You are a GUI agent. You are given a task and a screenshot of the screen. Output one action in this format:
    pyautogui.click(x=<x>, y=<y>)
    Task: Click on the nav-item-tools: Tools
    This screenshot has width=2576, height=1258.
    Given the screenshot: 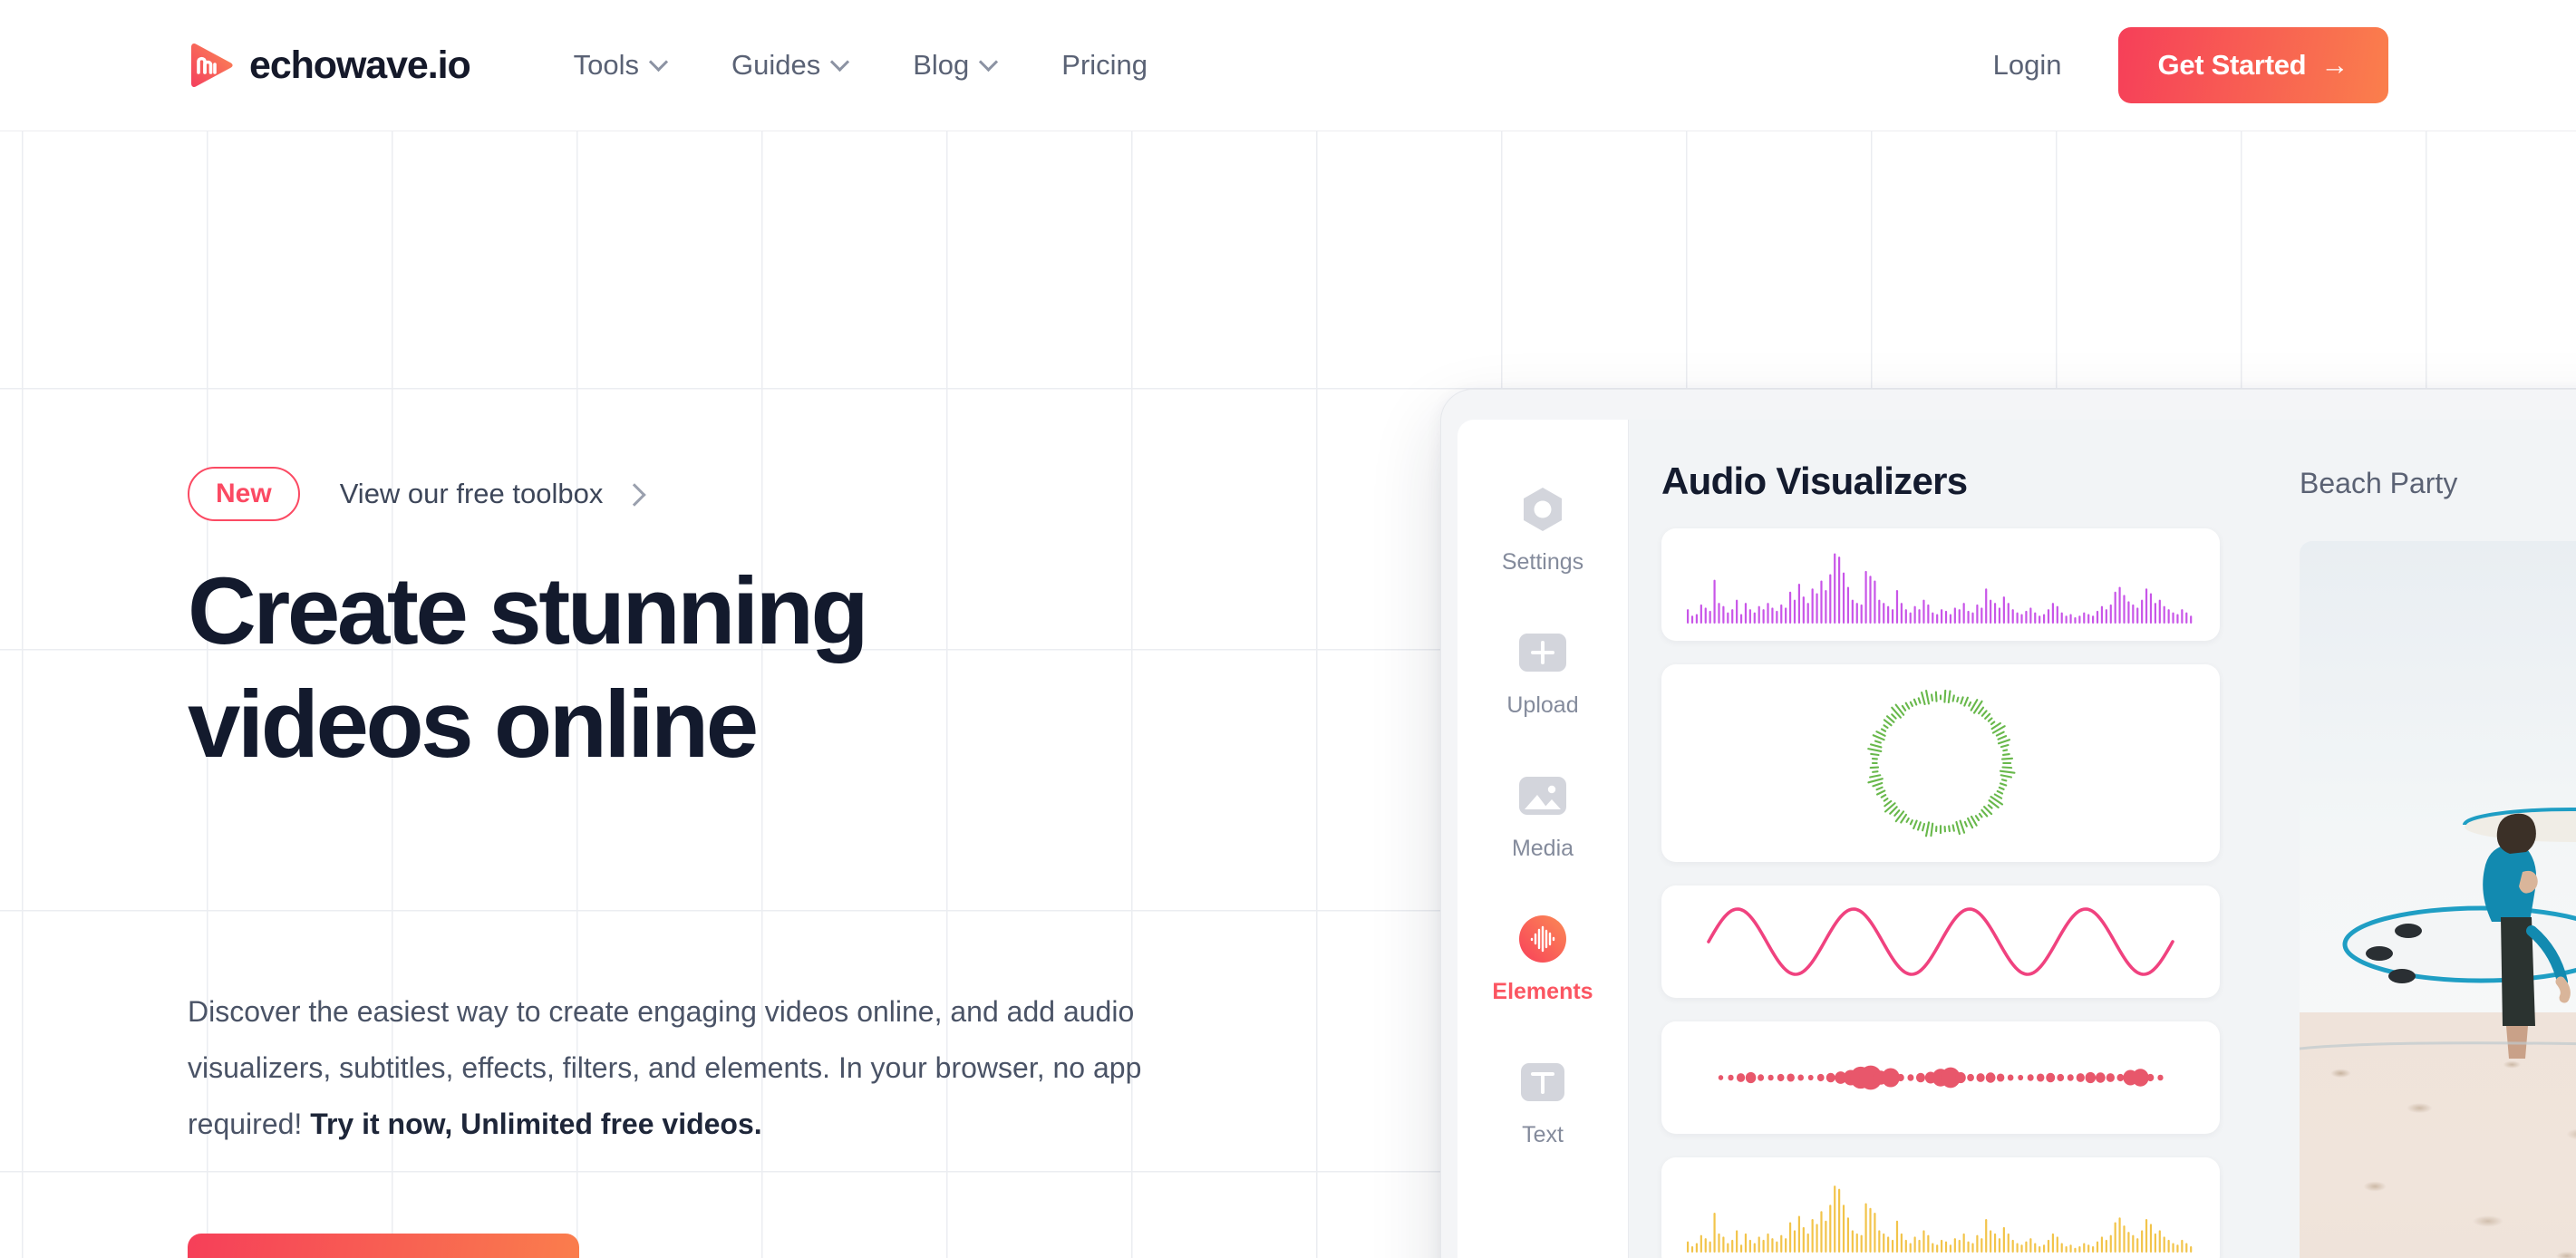 What is the action you would take?
    pyautogui.click(x=620, y=65)
    